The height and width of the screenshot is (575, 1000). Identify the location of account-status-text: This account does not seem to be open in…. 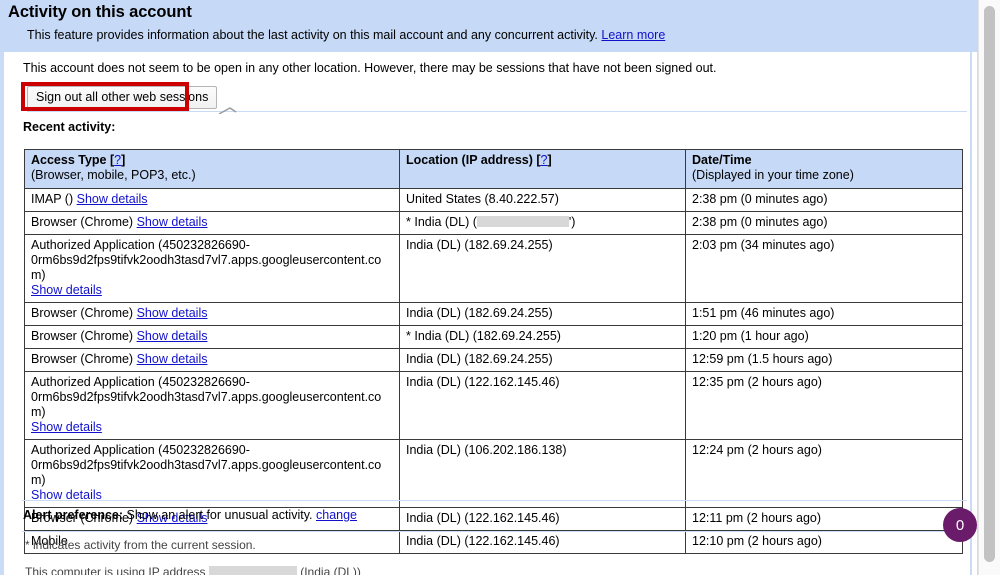
(370, 68).